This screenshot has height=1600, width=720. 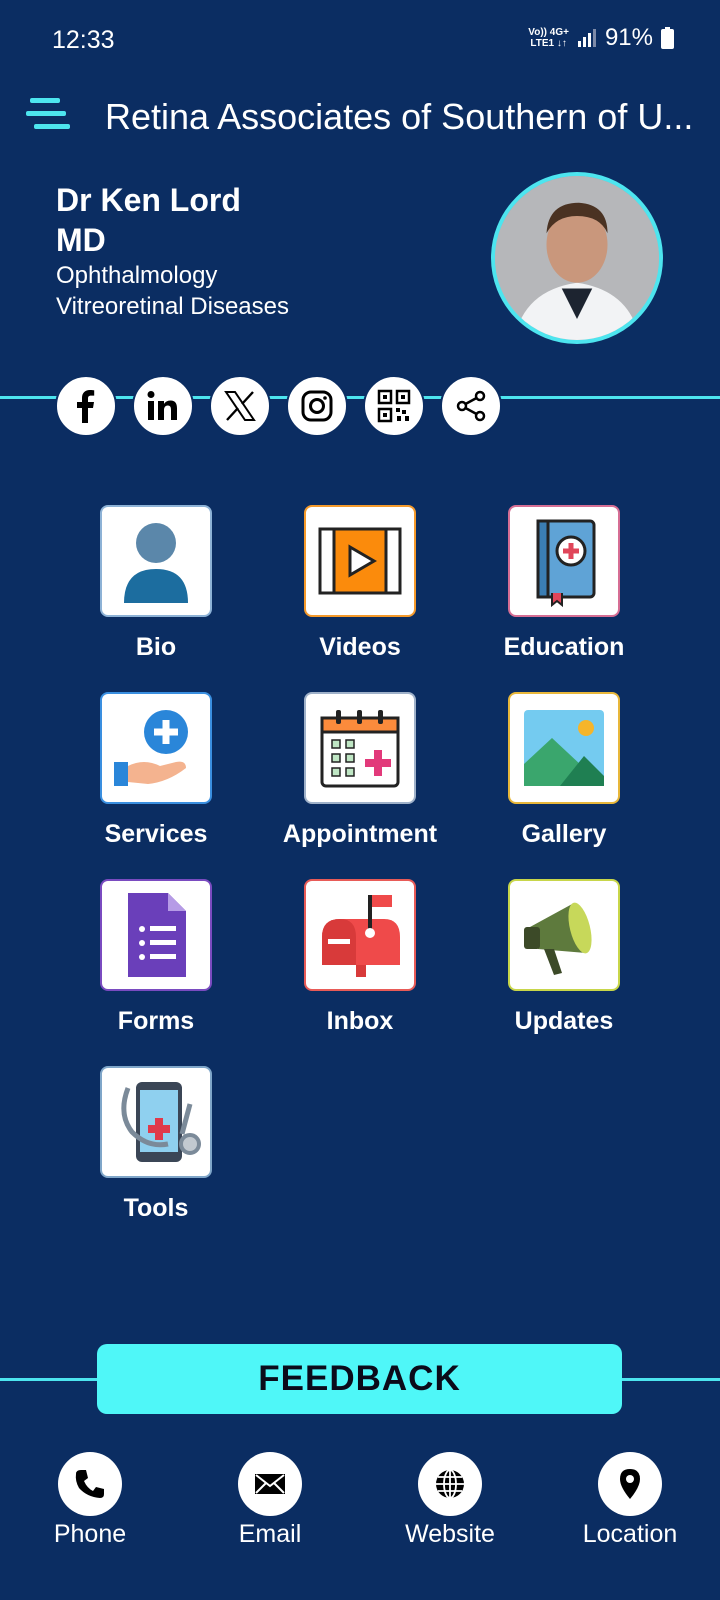 I want to click on tile-inbox: Inbox, so click(x=360, y=957).